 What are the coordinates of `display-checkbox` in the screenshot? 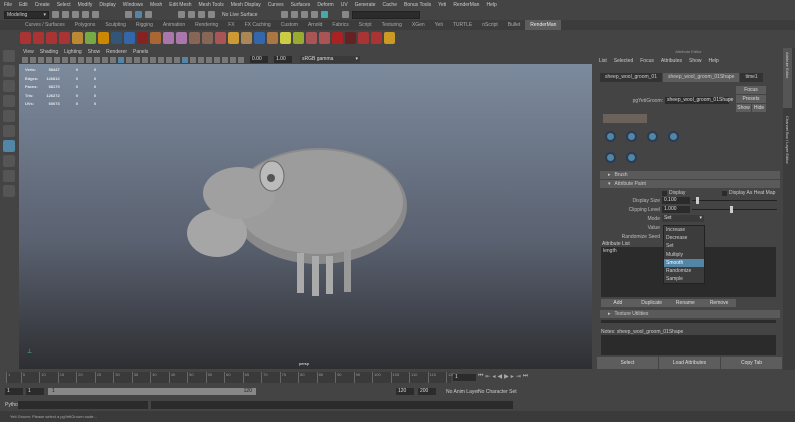 It's located at (664, 193).